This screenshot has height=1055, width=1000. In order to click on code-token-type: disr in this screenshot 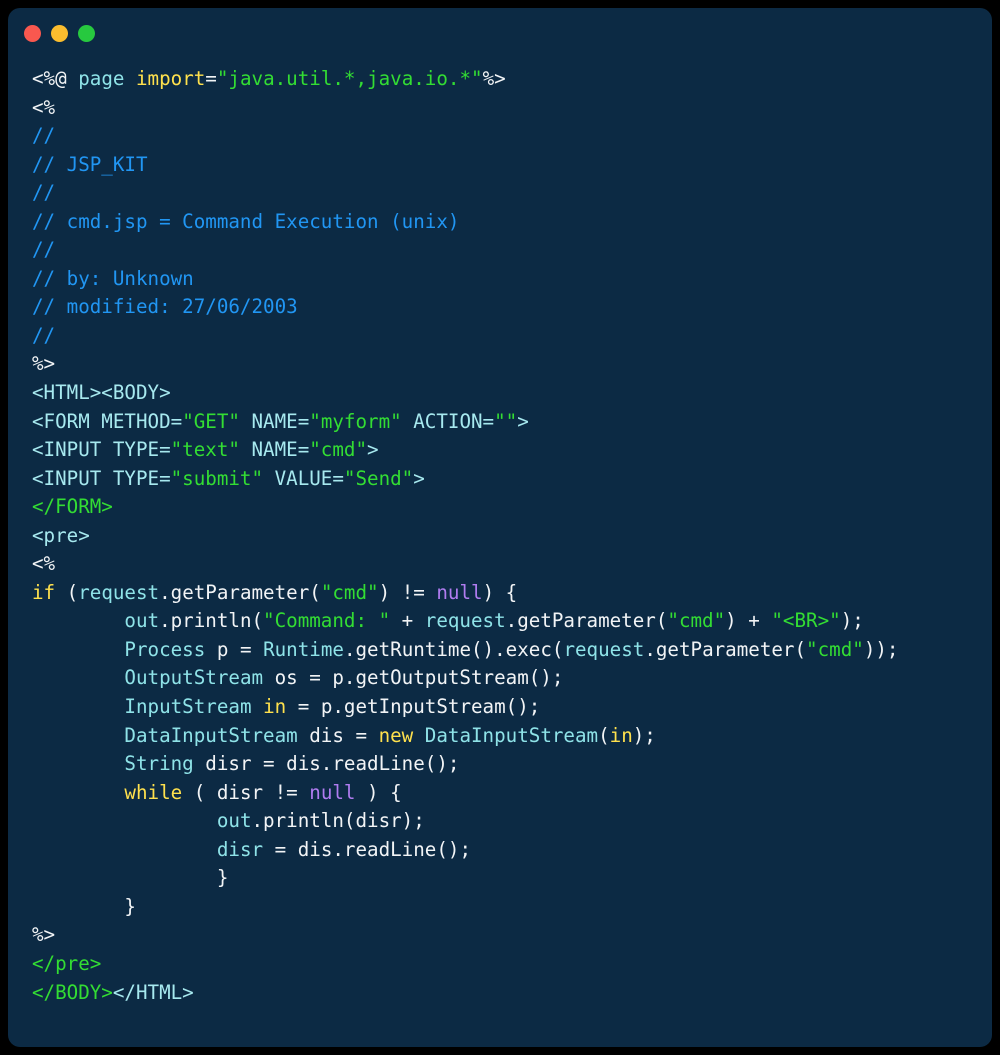, I will do `click(240, 849)`.